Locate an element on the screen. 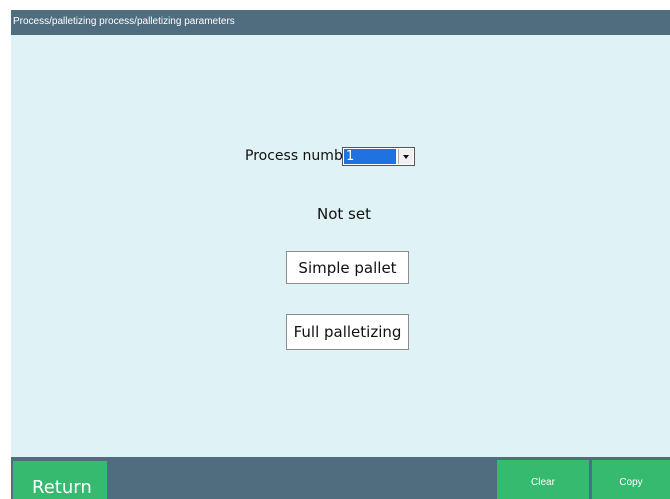 This screenshot has height=499, width=670. process-number-select: 1 is located at coordinates (378, 156).